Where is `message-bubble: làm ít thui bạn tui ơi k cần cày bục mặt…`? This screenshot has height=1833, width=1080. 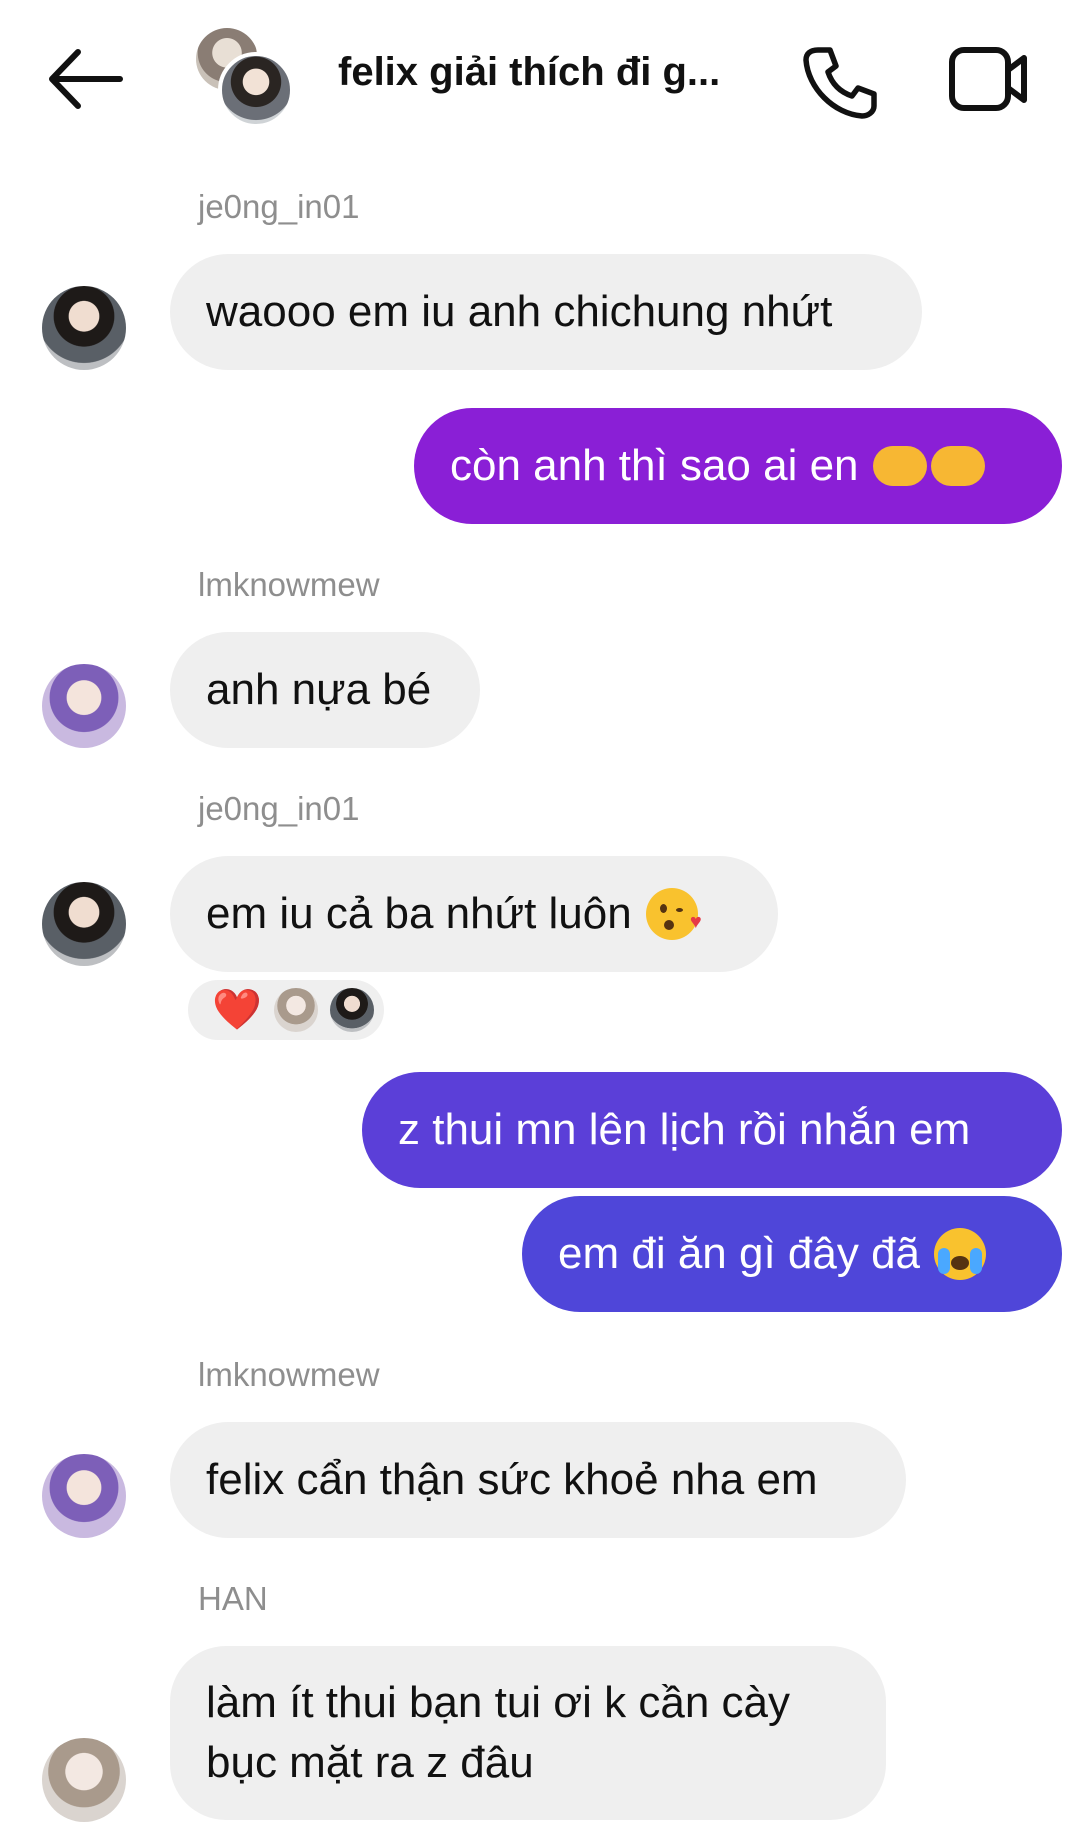 message-bubble: làm ít thui bạn tui ơi k cần cày bục mặt… is located at coordinates (528, 1733).